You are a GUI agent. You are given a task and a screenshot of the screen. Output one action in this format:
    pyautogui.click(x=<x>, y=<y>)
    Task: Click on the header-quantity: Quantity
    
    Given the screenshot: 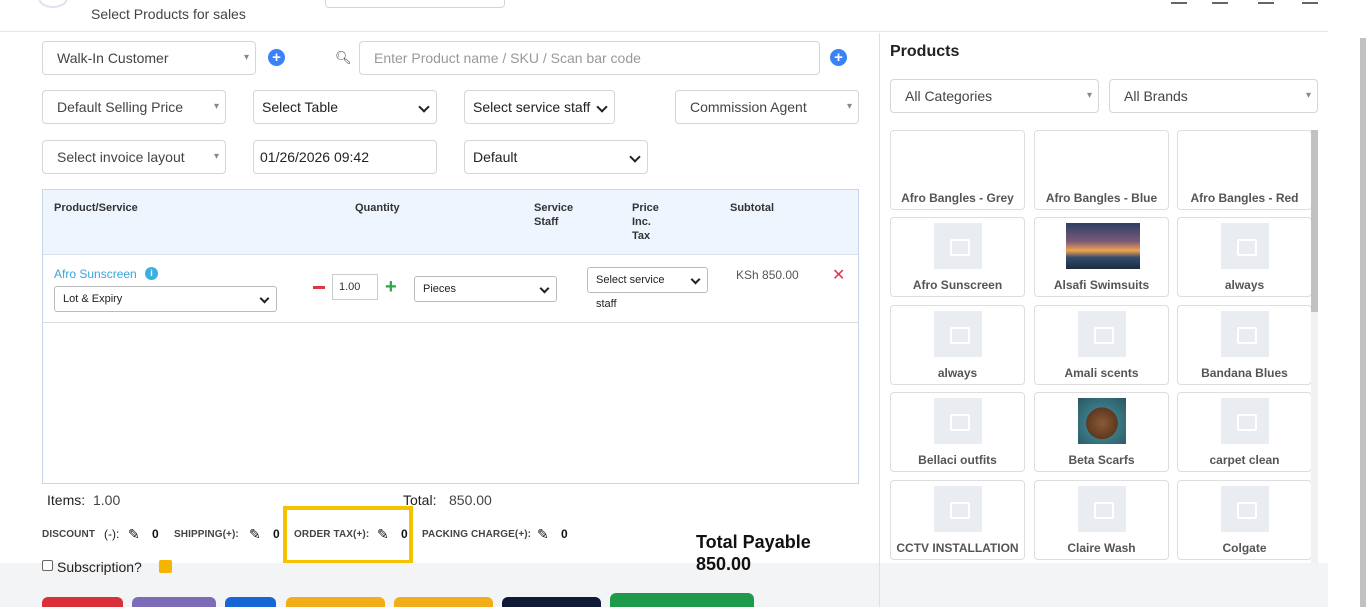 What is the action you would take?
    pyautogui.click(x=377, y=208)
    